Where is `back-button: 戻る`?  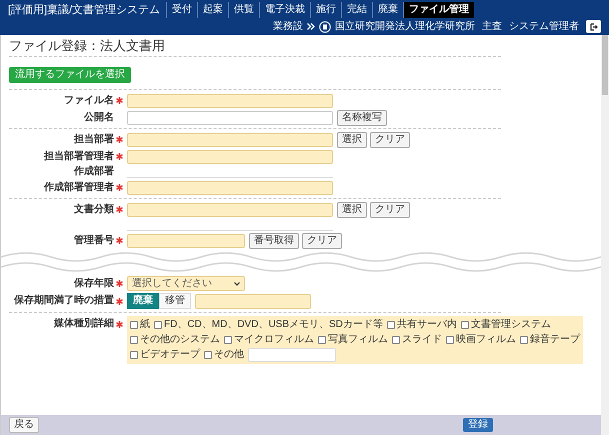
back-button: 戻る is located at coordinates (24, 425).